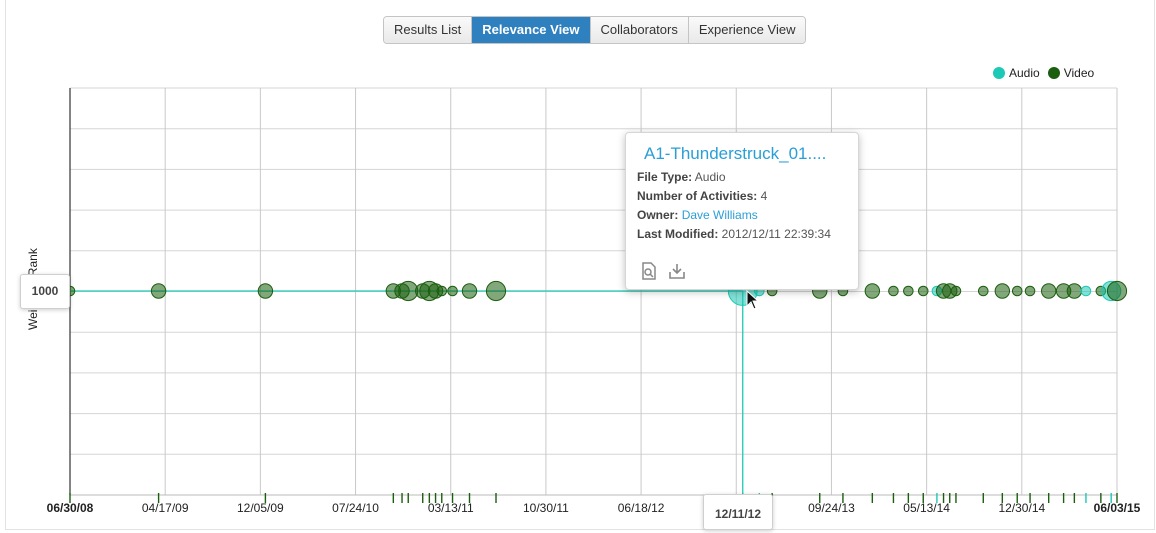 The height and width of the screenshot is (533, 1156). I want to click on x-tick-label: 12/05/09, so click(260, 508).